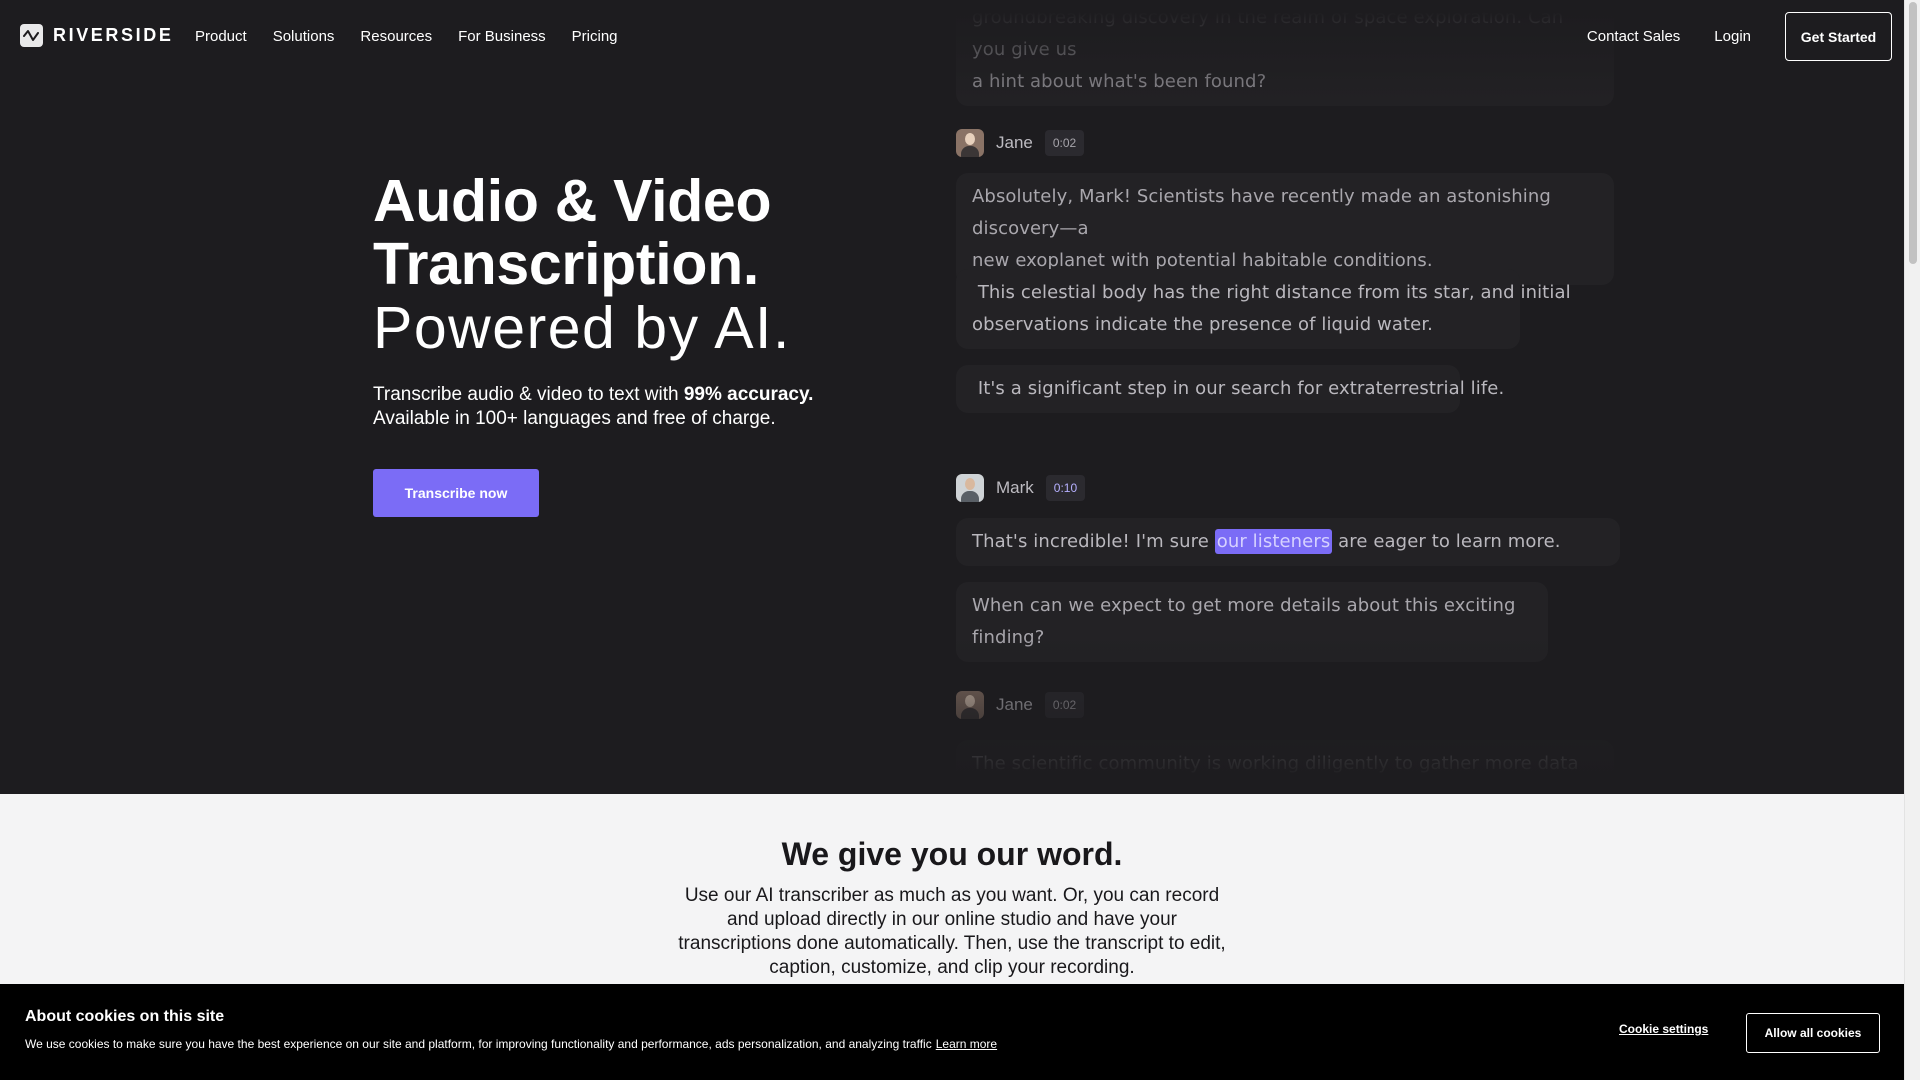 The width and height of the screenshot is (1920, 1080). Describe the element at coordinates (566, 264) in the screenshot. I see `hero-title-line: Transcription.` at that location.